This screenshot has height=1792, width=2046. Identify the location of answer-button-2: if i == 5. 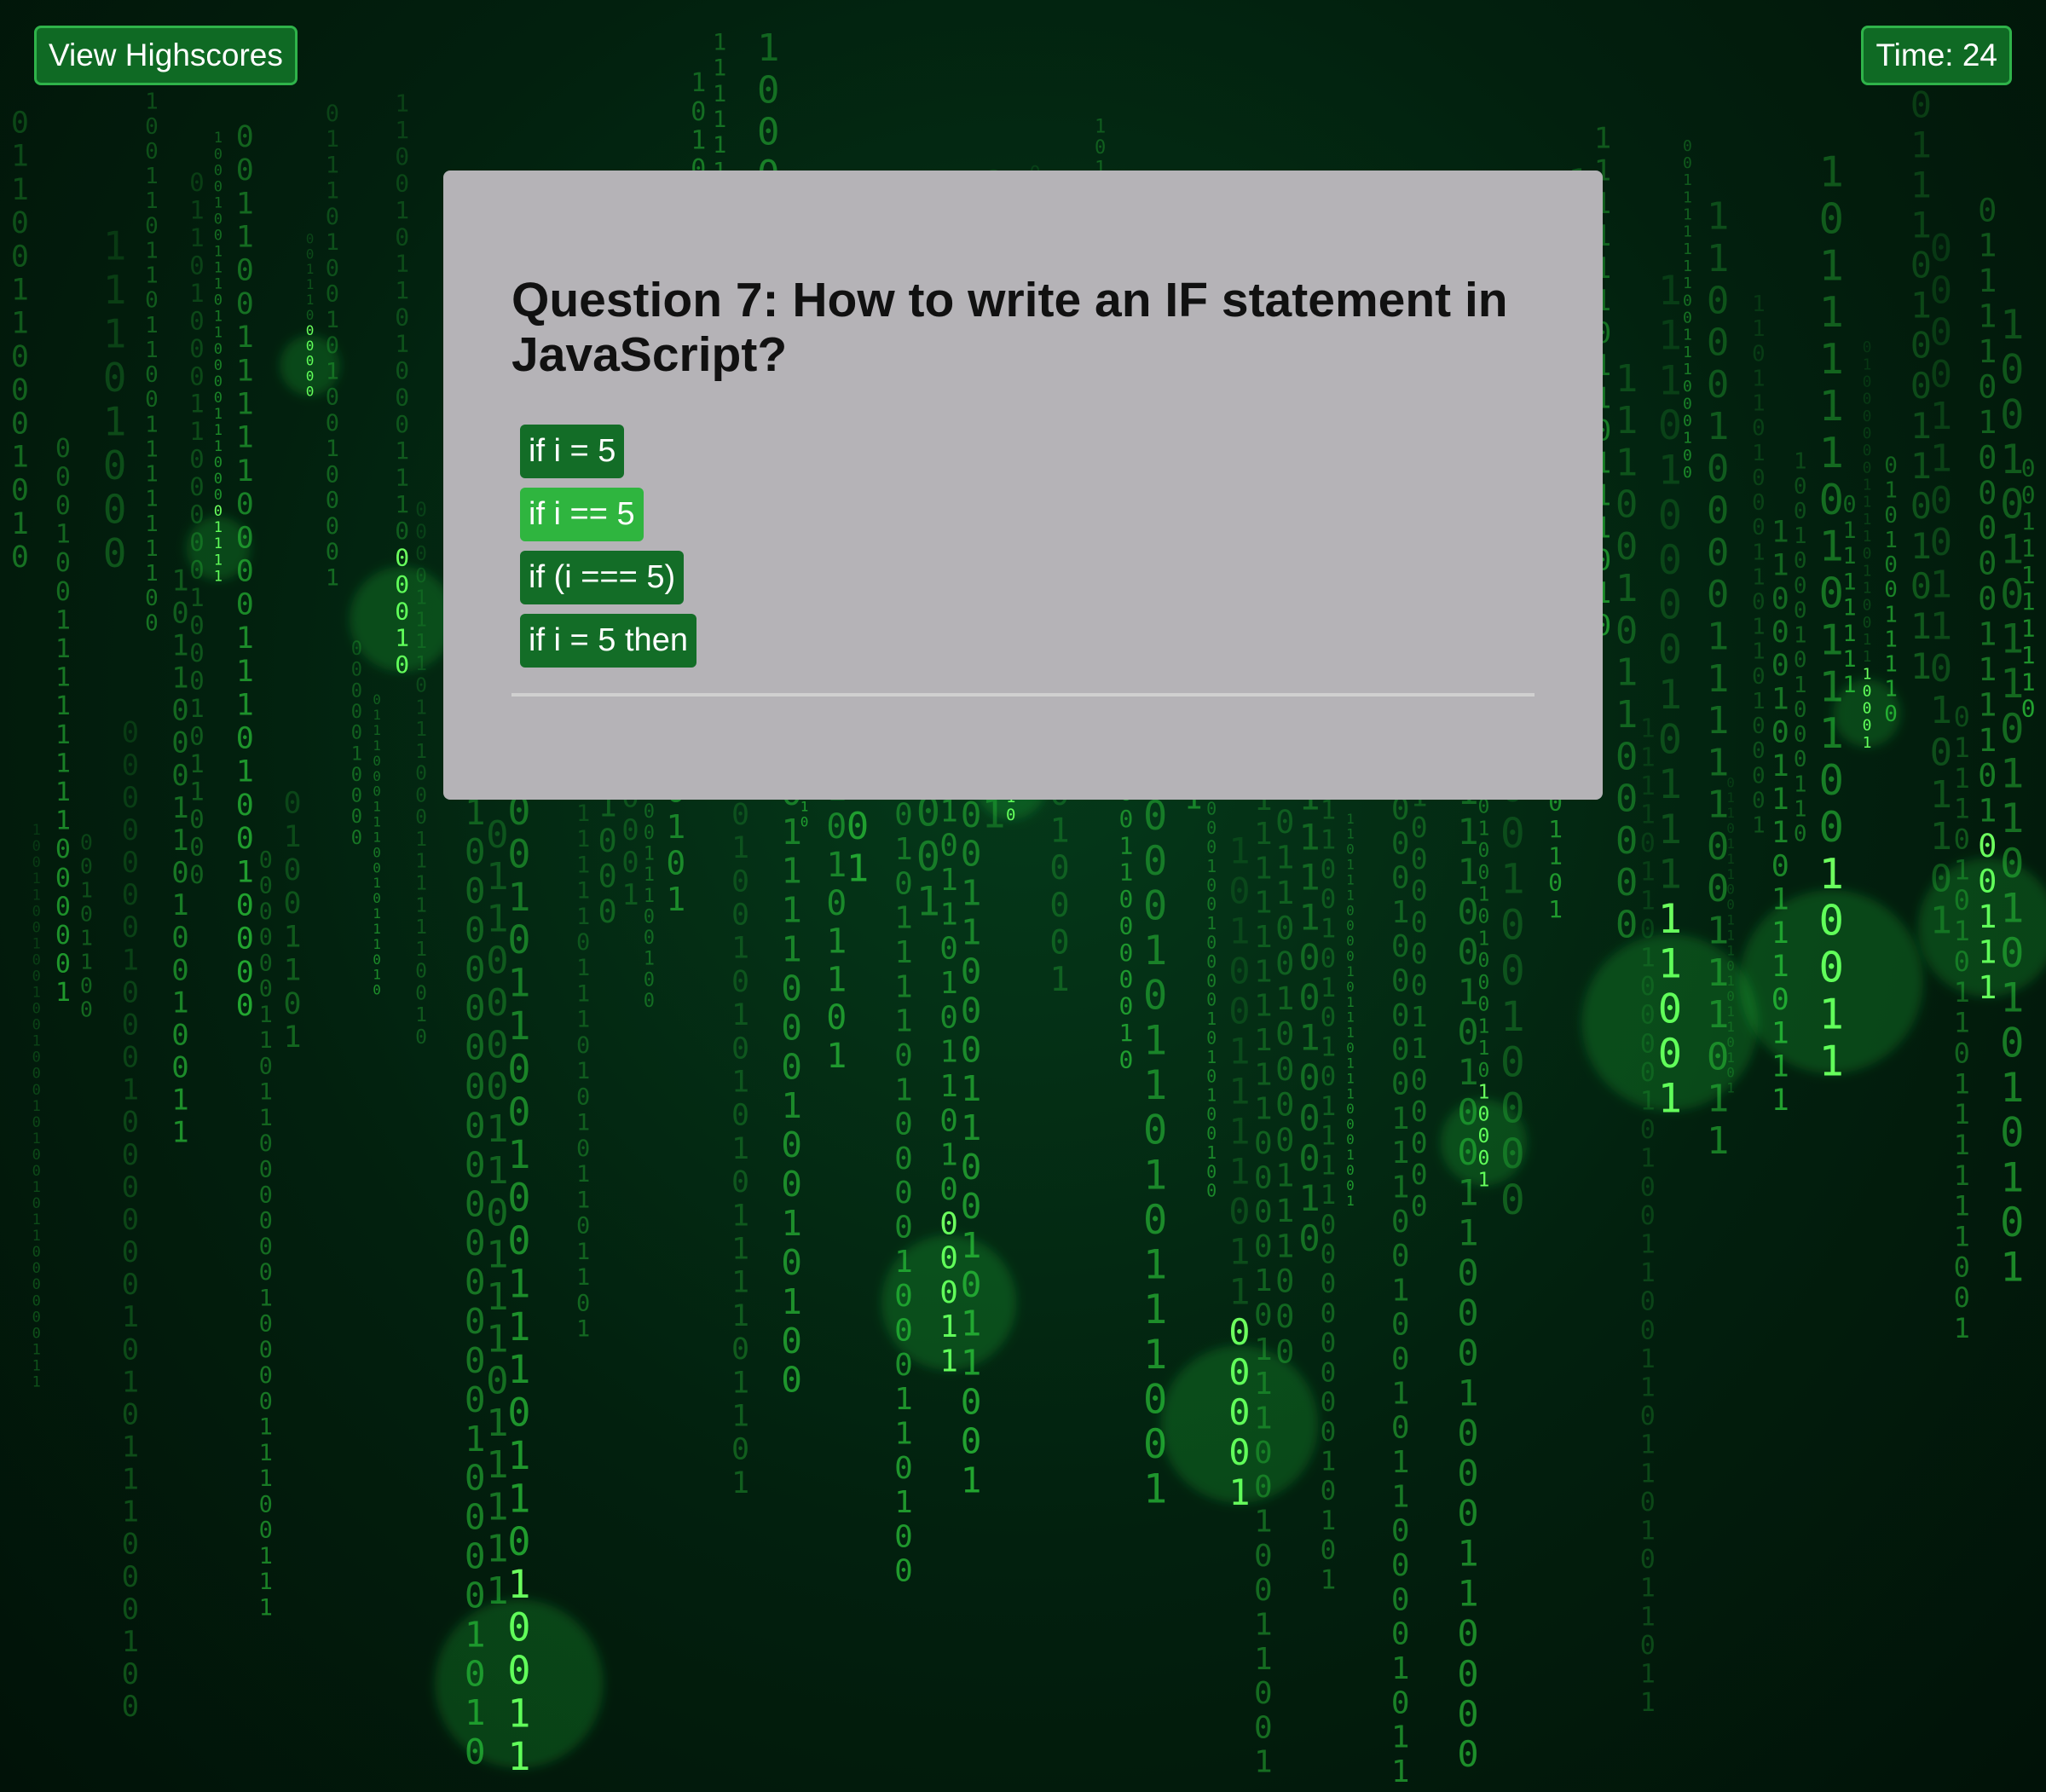
(582, 514).